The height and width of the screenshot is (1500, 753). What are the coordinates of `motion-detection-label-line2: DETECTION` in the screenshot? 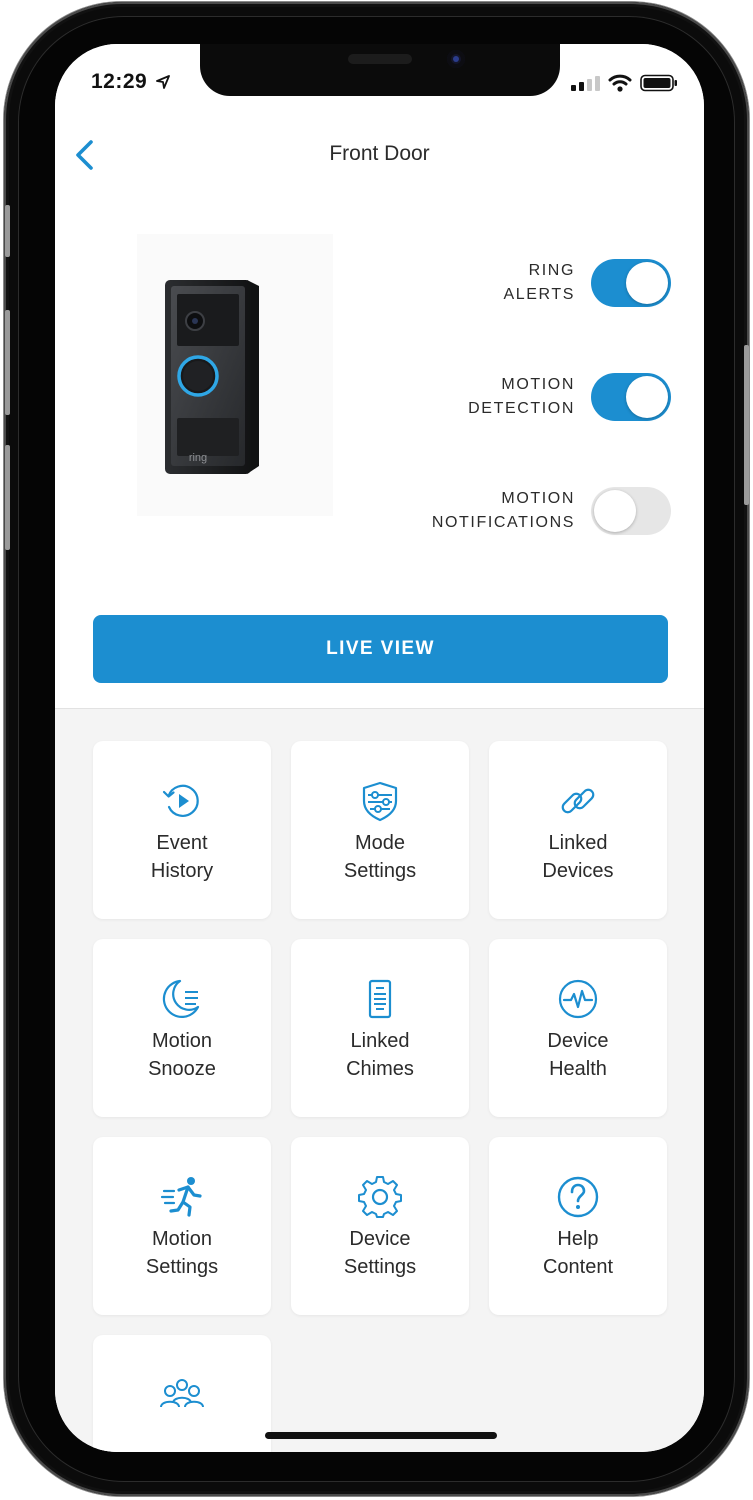 It's located at (521, 408).